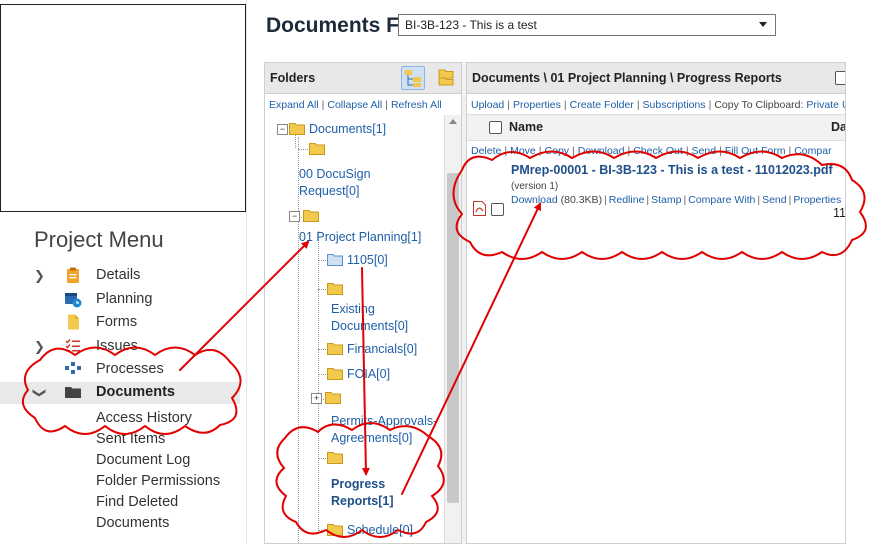 This screenshot has width=894, height=544. What do you see at coordinates (124, 299) in the screenshot?
I see `sidebar-item-label: Planning` at bounding box center [124, 299].